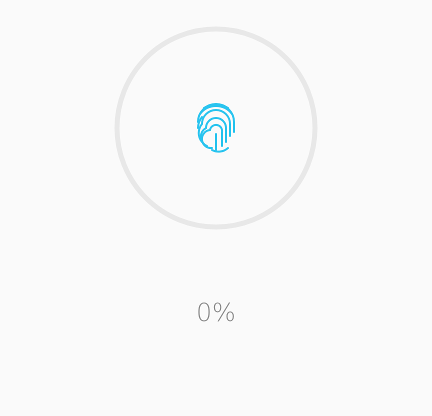  What do you see at coordinates (216, 128) in the screenshot?
I see `fingerprint-icon` at bounding box center [216, 128].